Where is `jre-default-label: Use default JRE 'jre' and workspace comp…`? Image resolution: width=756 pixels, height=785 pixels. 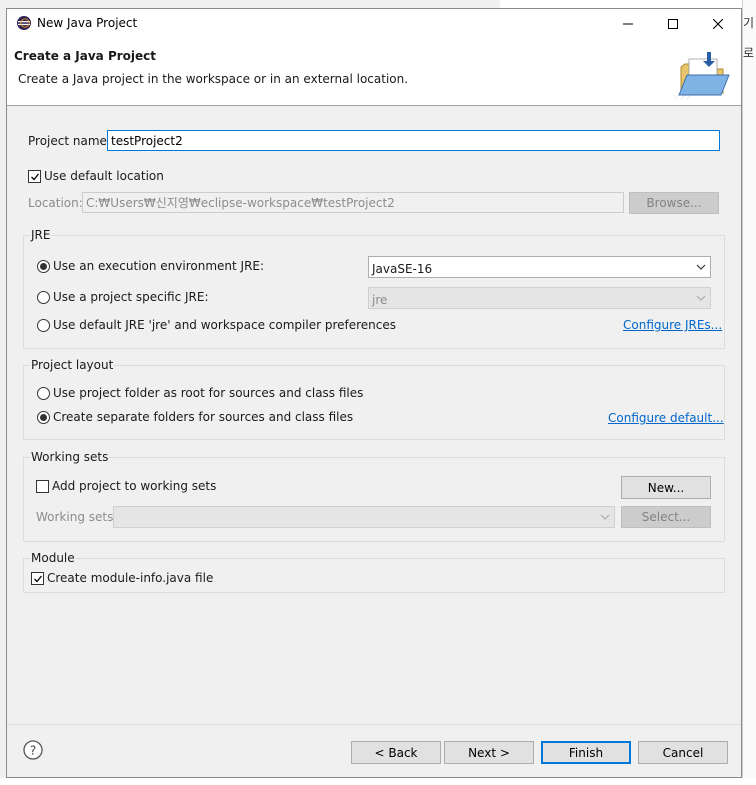
jre-default-label: Use default JRE 'jre' and workspace comp… is located at coordinates (224, 325).